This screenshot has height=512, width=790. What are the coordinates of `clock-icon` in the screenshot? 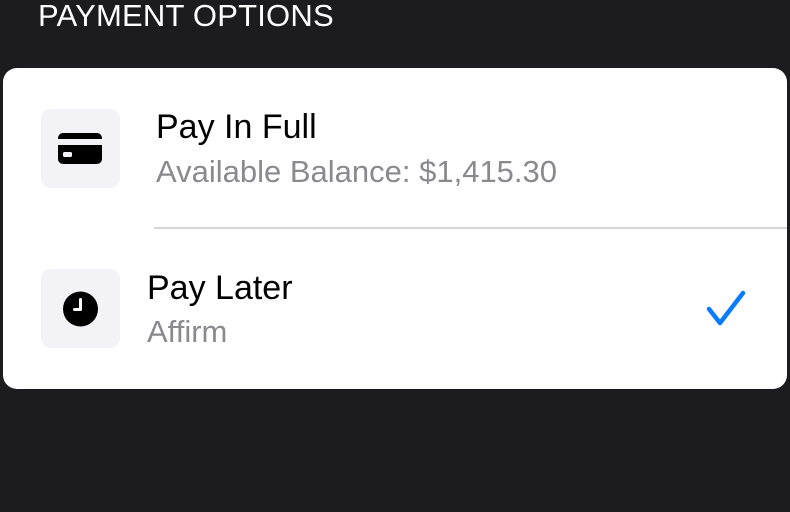 It's located at (80, 309).